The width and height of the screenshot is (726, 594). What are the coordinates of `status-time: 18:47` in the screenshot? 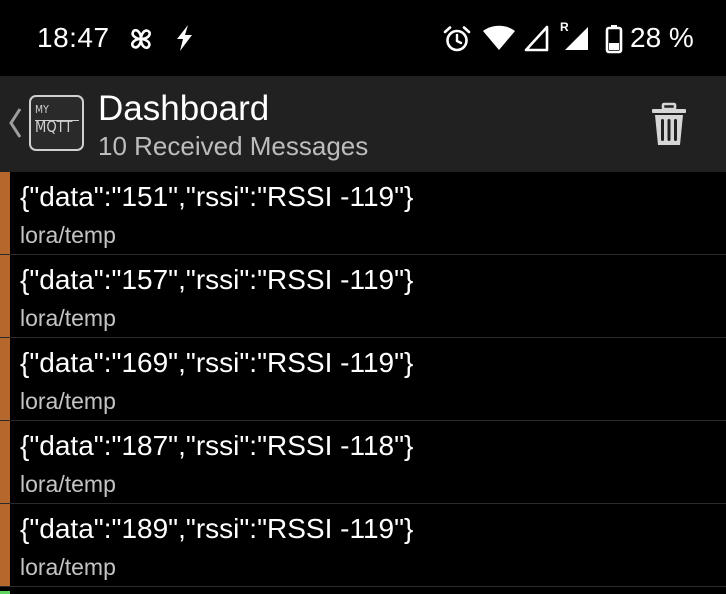 It's located at (73, 37).